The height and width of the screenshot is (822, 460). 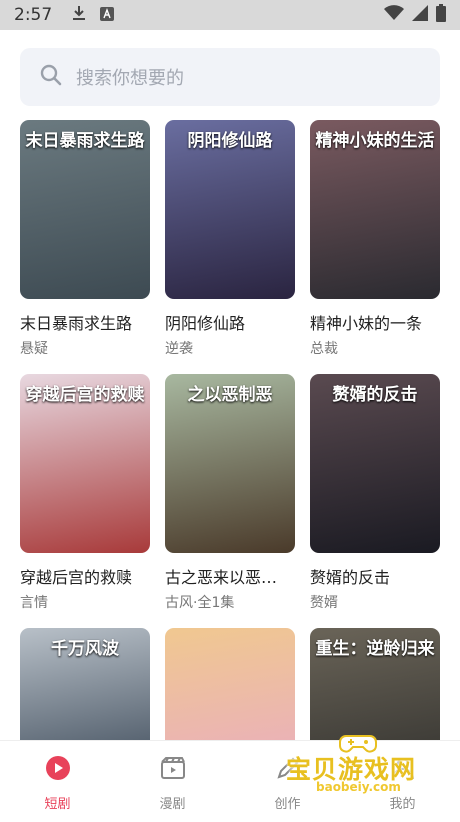 I want to click on battery-icon, so click(x=441, y=15).